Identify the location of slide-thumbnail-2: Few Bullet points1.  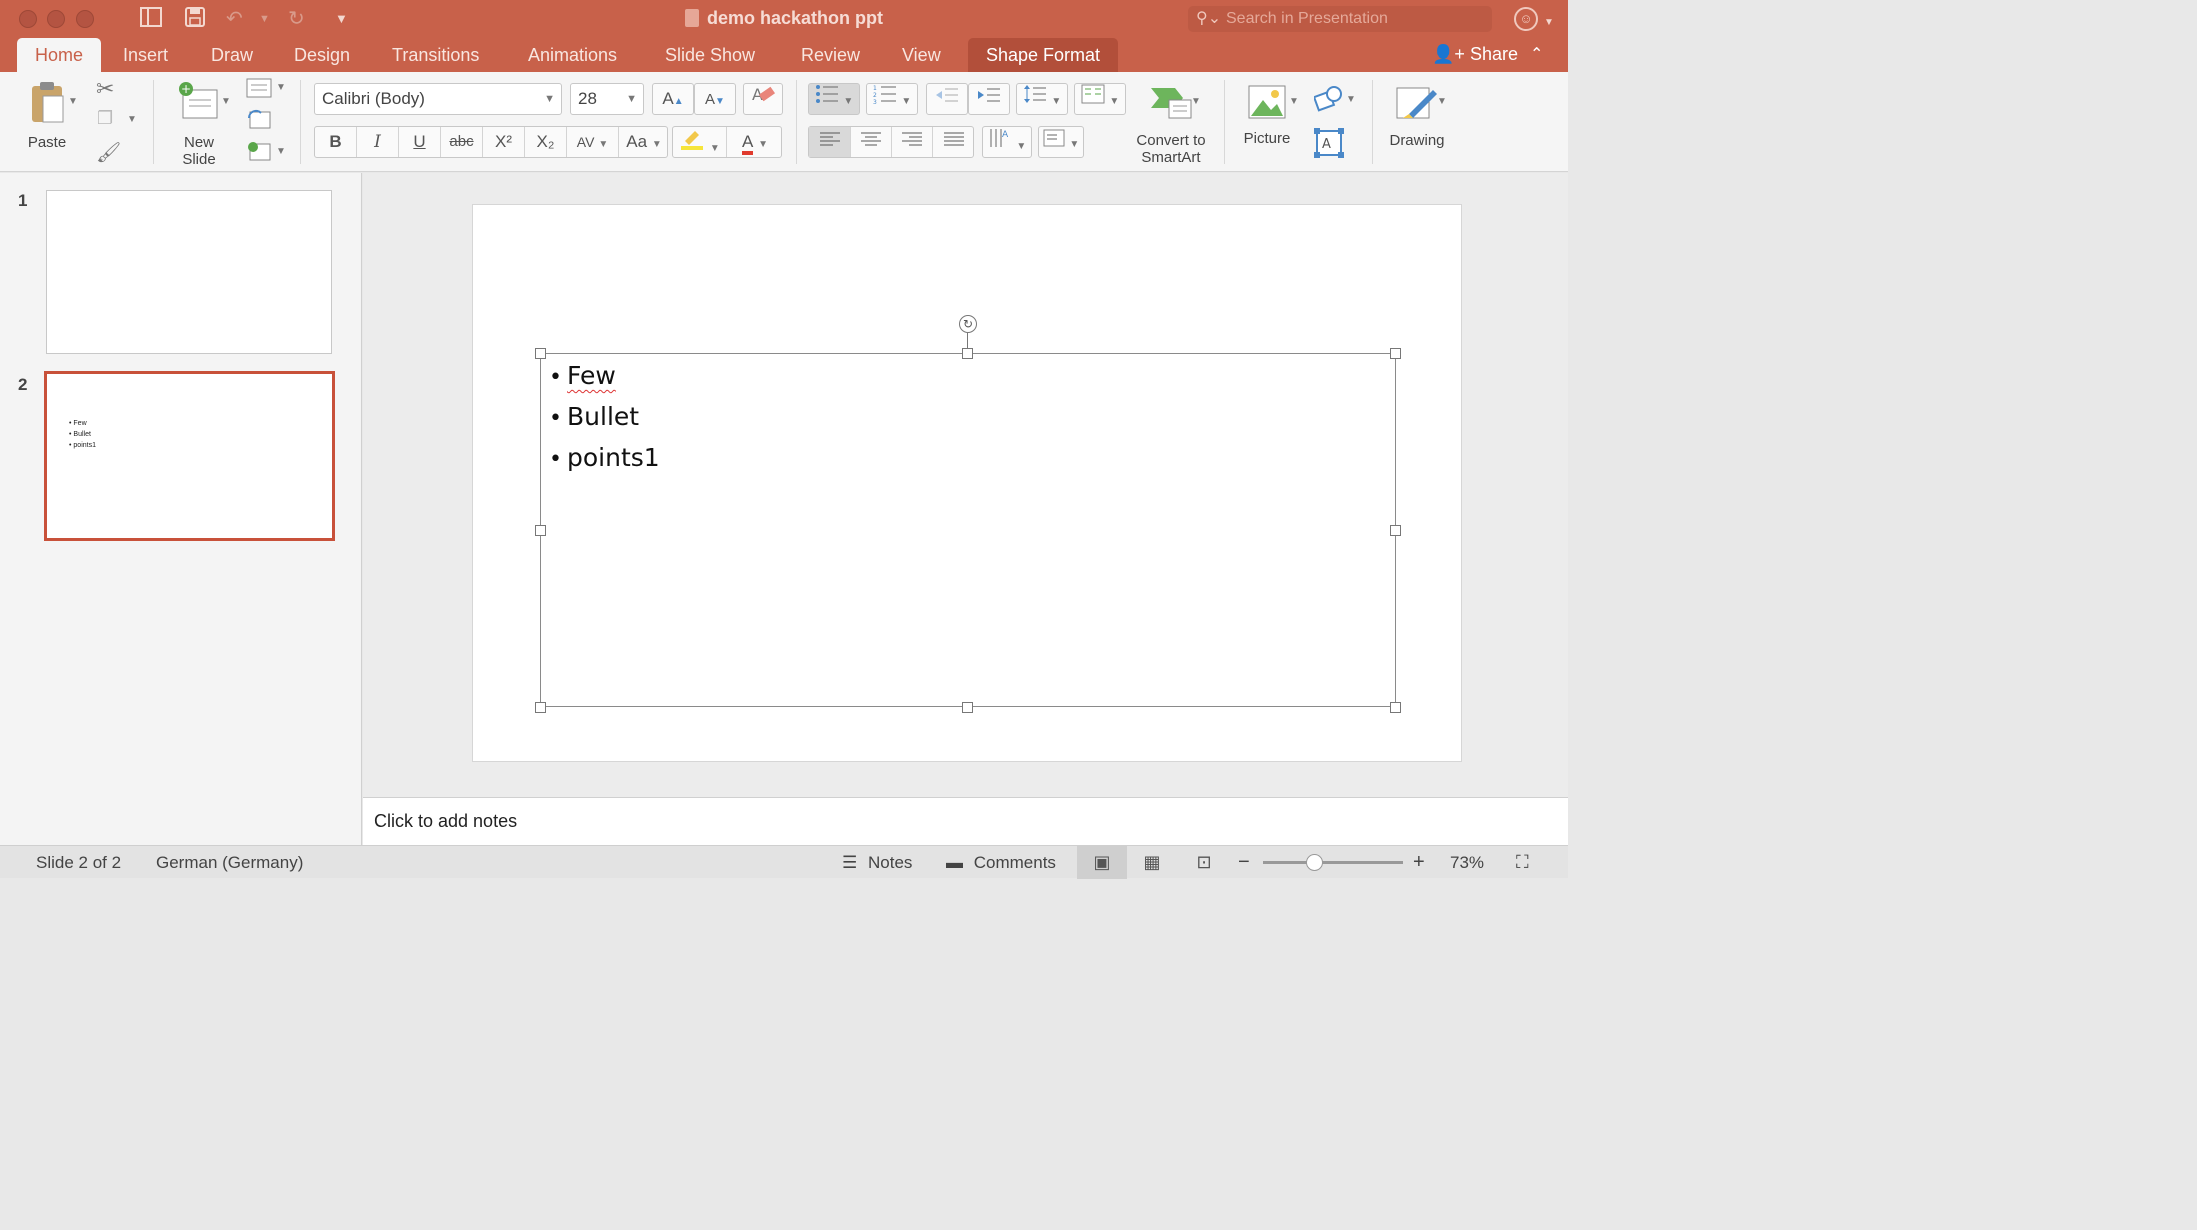
(189, 456).